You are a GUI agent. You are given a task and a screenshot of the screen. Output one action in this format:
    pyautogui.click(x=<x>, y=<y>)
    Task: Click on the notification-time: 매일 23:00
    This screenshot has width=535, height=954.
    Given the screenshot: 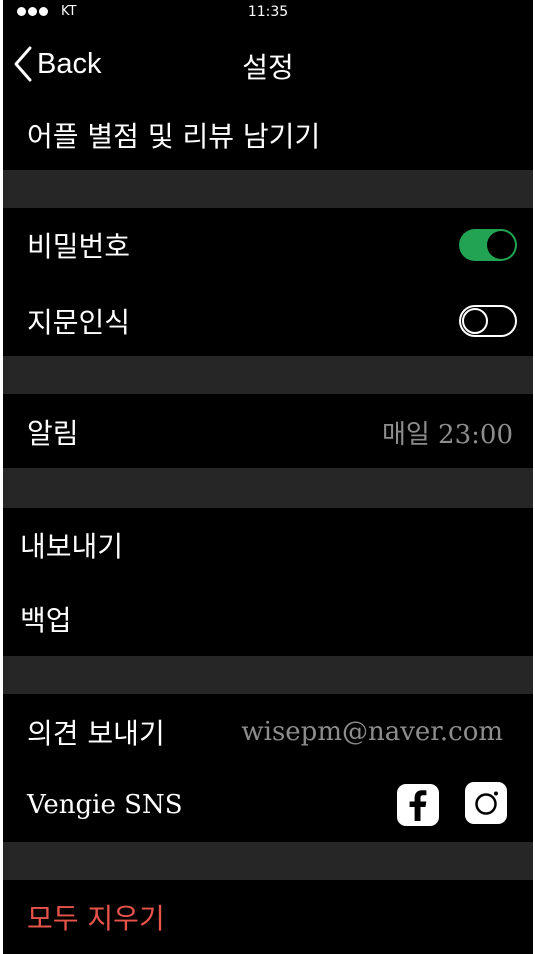 What is the action you would take?
    pyautogui.click(x=447, y=434)
    